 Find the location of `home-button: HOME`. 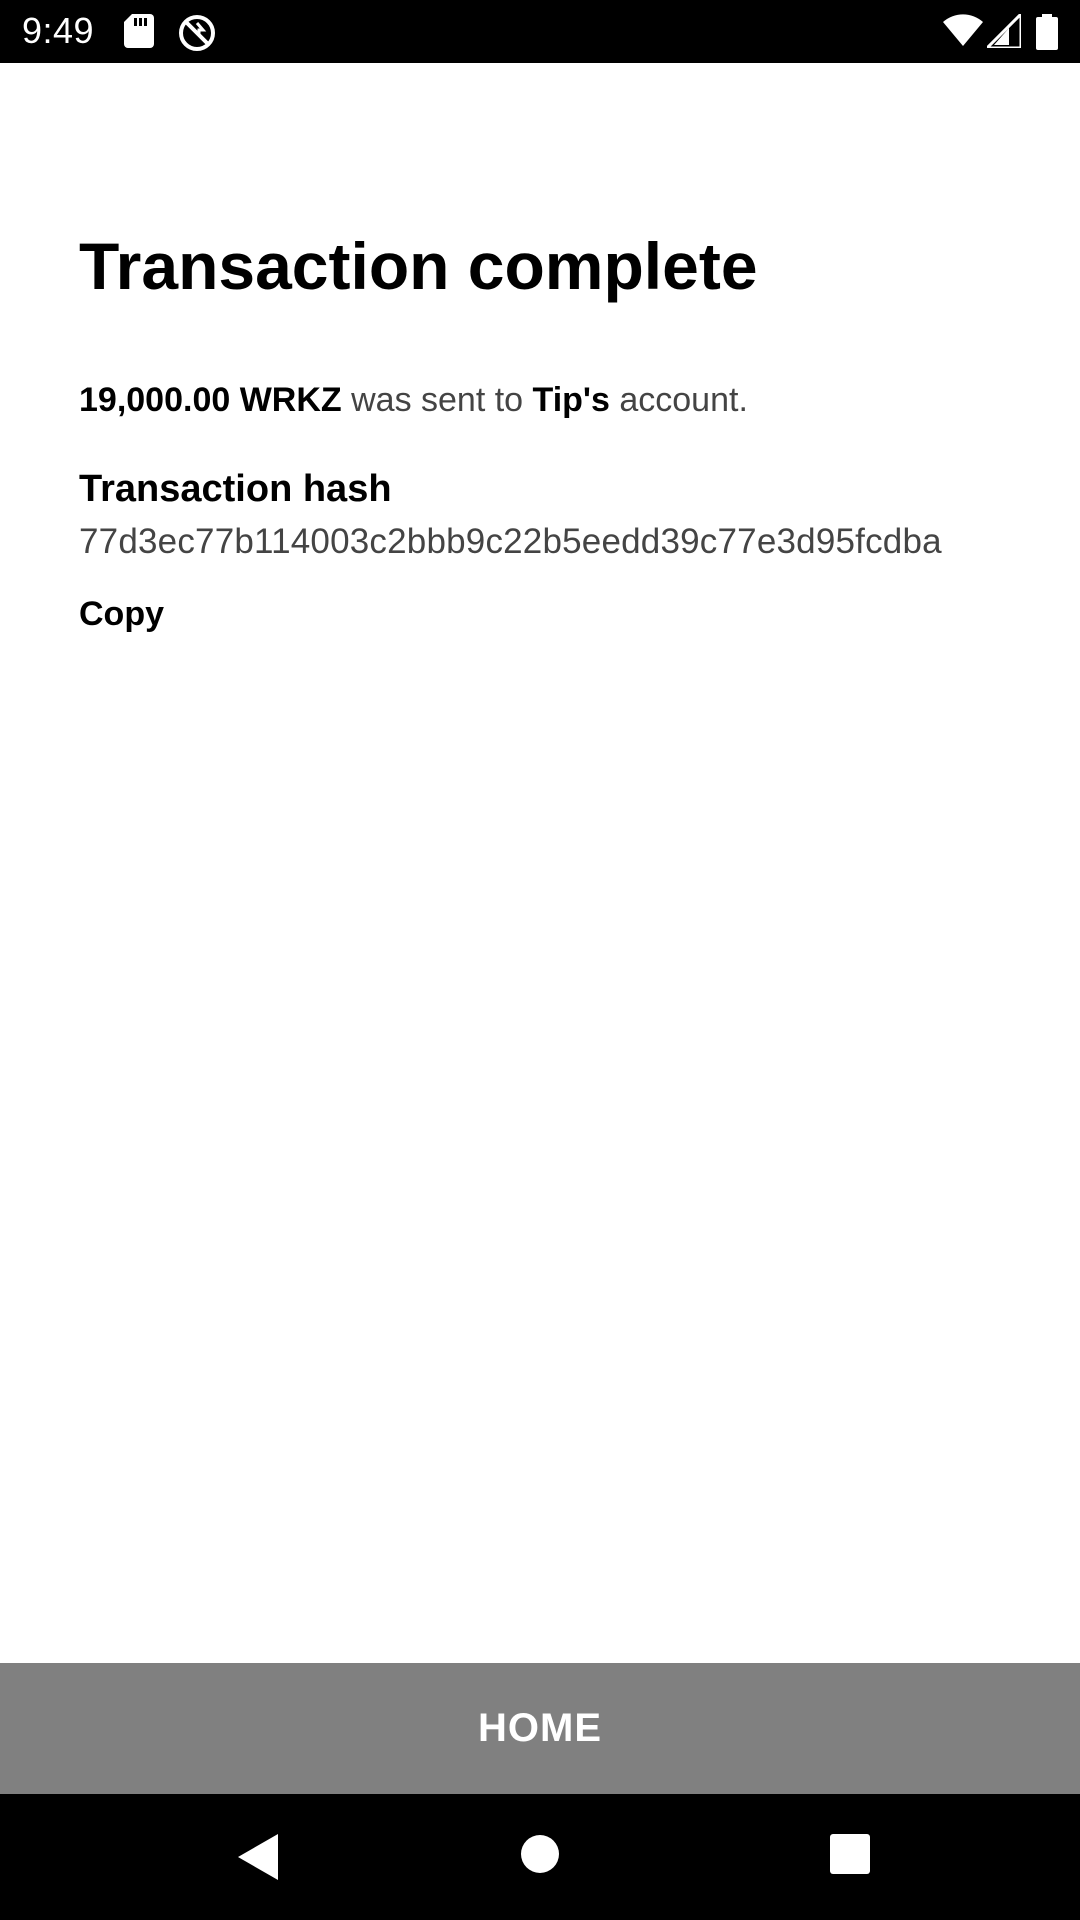

home-button: HOME is located at coordinates (540, 1728).